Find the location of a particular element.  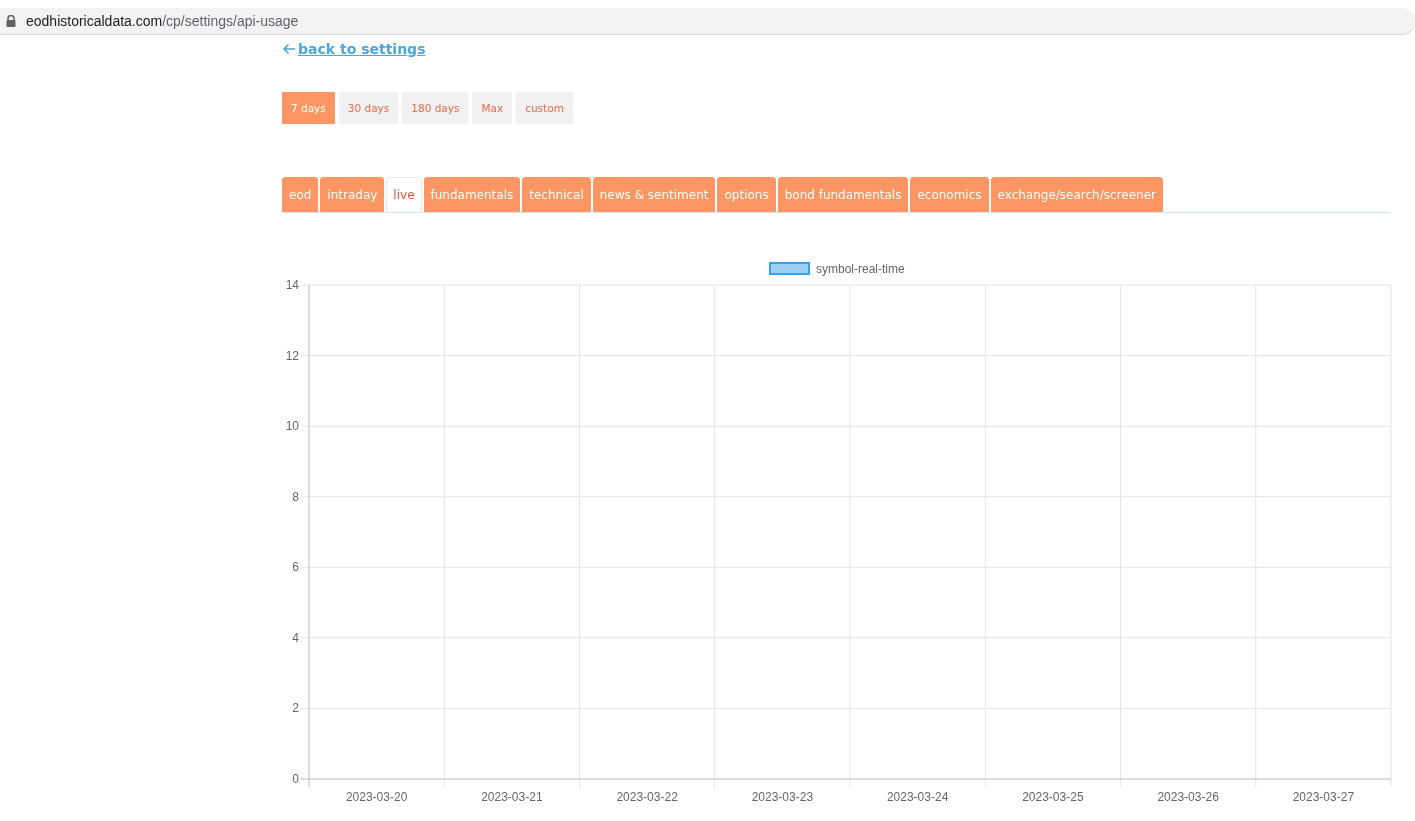

x-tick-label: 2023-03-27 is located at coordinates (1323, 797).